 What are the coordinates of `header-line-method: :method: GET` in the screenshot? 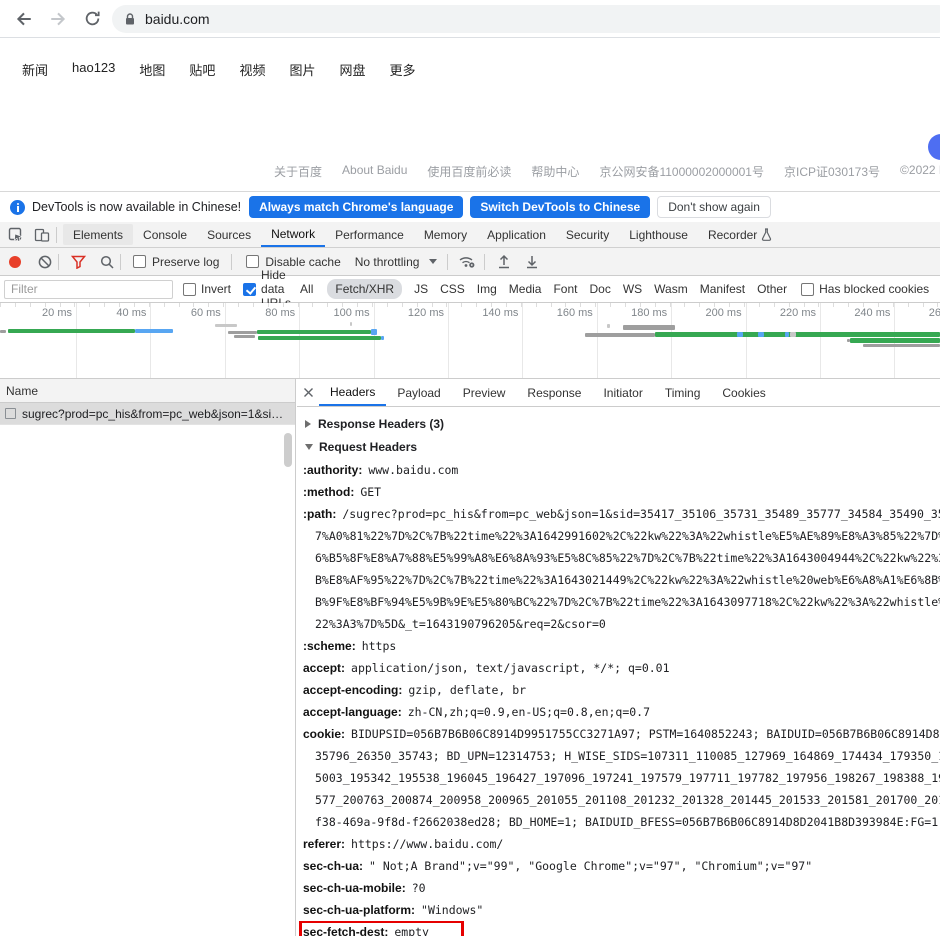 It's located at (618, 492).